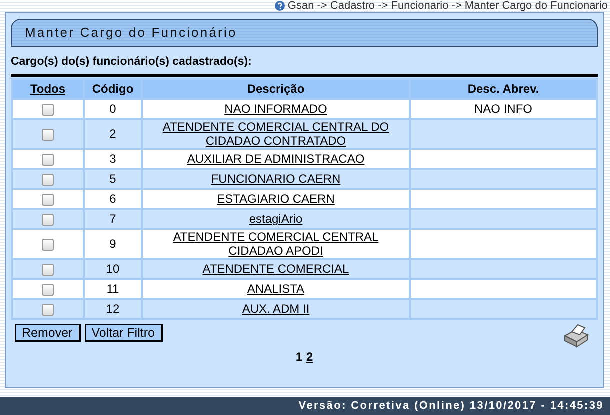 The height and width of the screenshot is (415, 610). I want to click on page-link: 2, so click(310, 357).